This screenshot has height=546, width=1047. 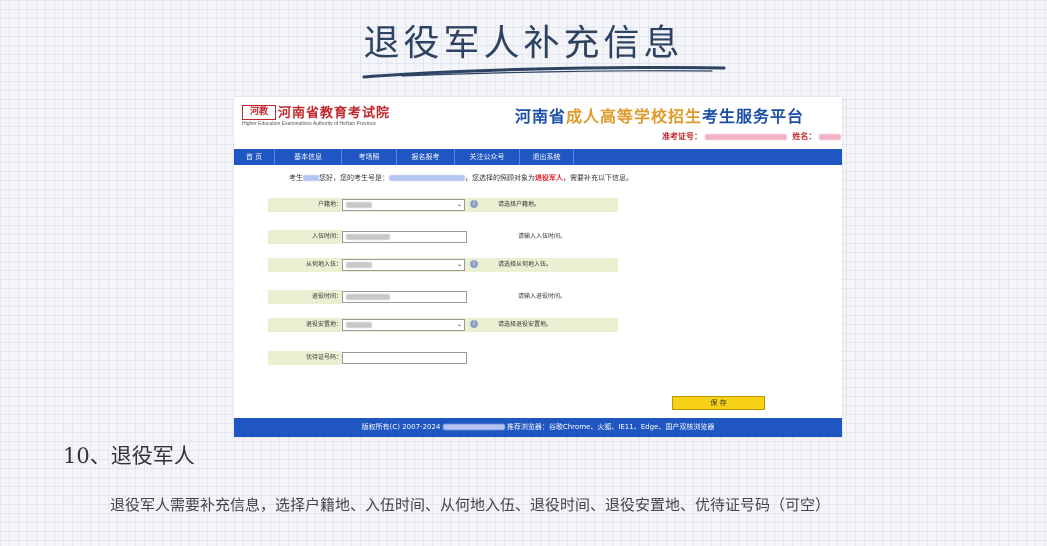 I want to click on field-label: 优待证号码：, so click(x=323, y=357).